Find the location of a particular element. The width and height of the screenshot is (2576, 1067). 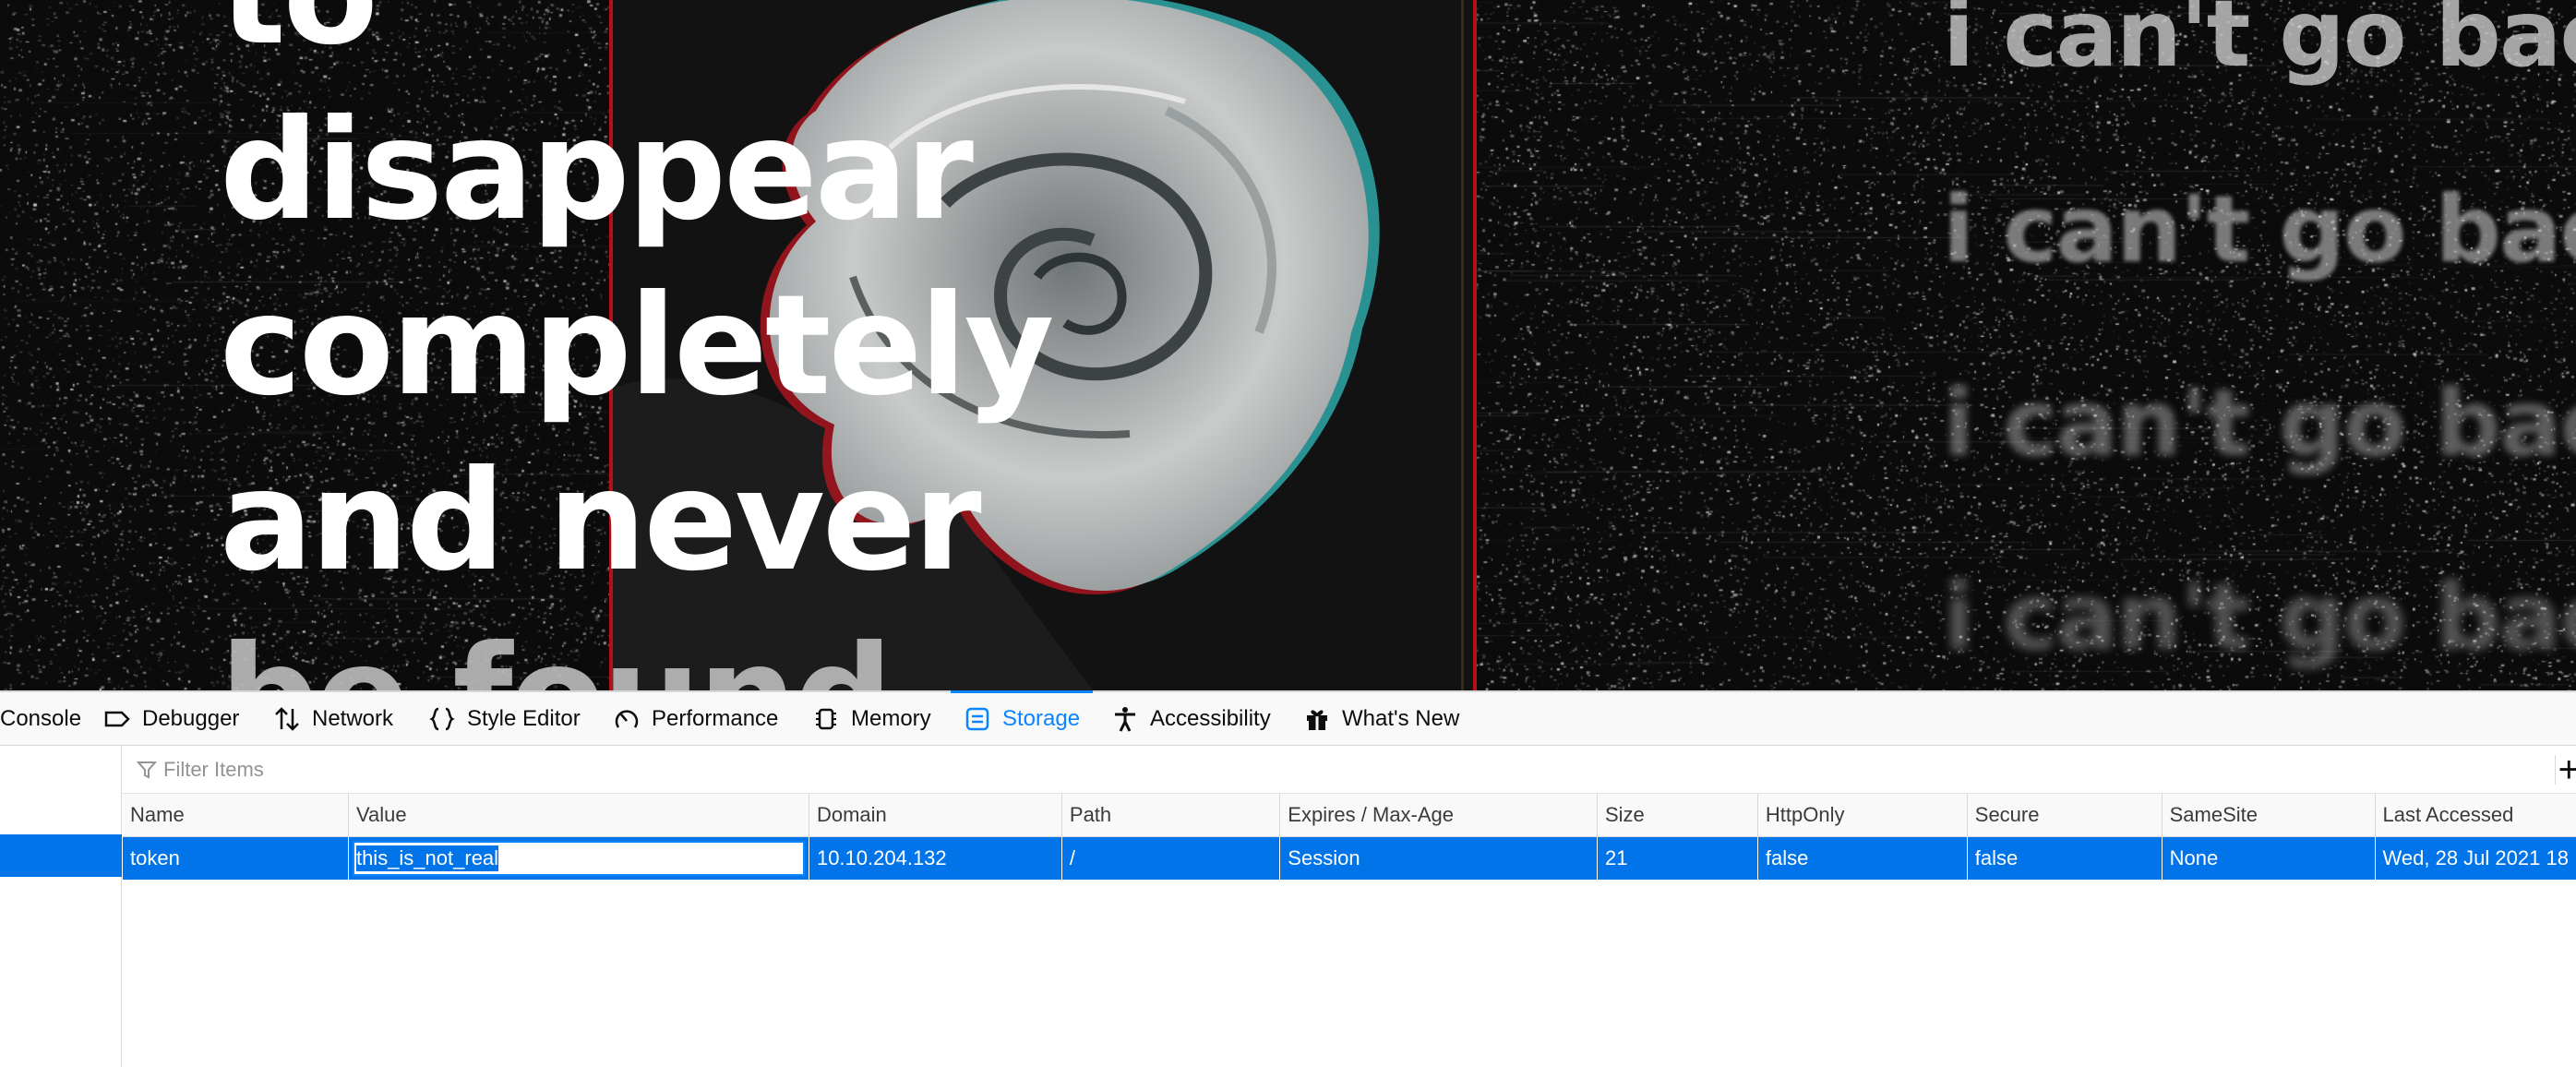

cell-httponly: false is located at coordinates (1862, 858).